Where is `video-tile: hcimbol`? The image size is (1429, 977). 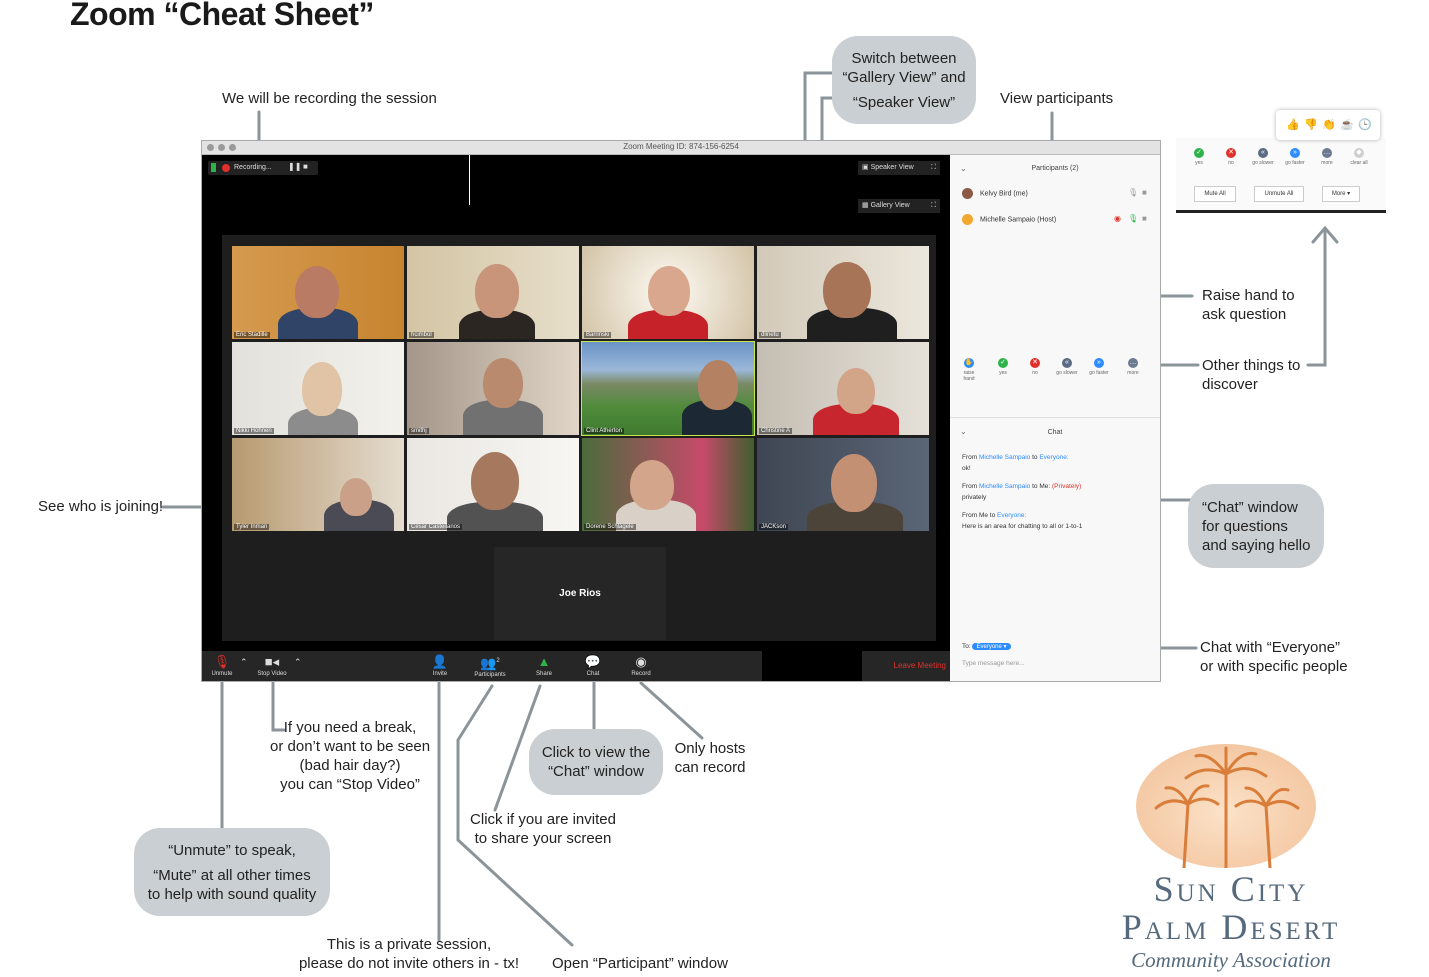 video-tile: hcimbol is located at coordinates (493, 292).